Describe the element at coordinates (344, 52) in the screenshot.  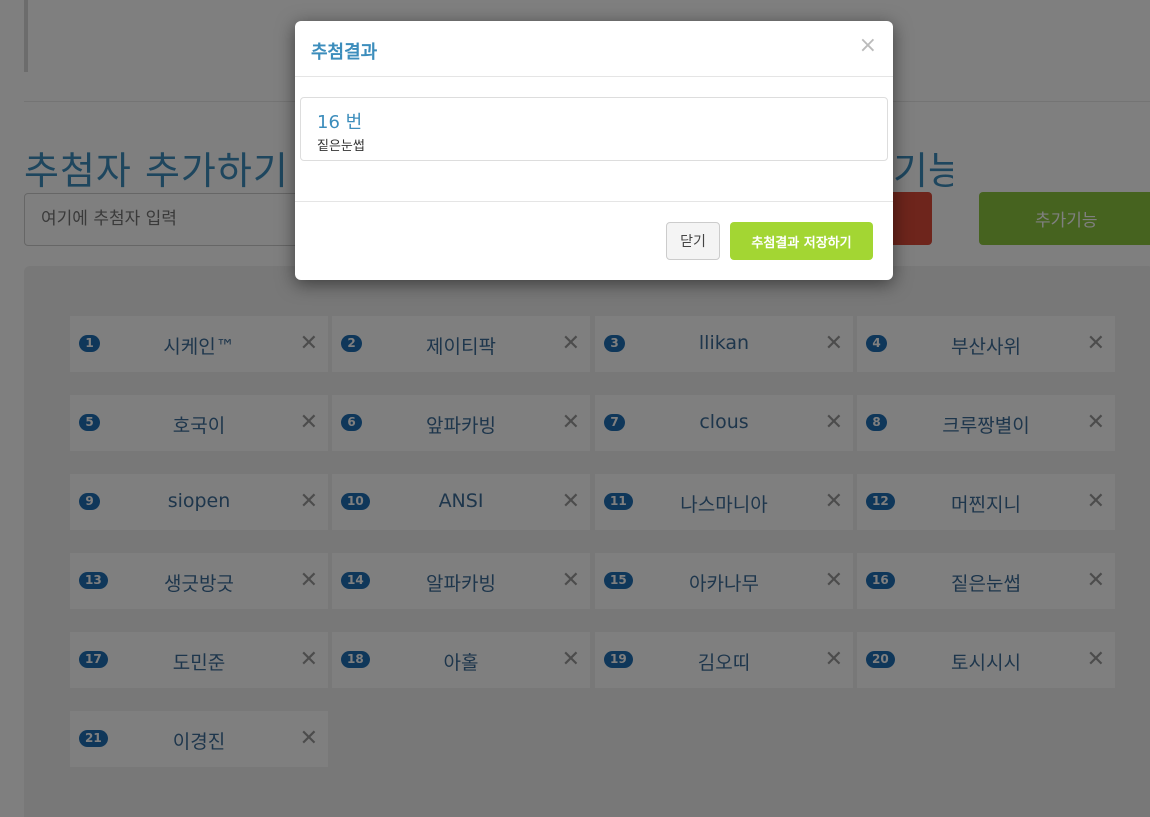
I see `modal-title: 추첨결과` at that location.